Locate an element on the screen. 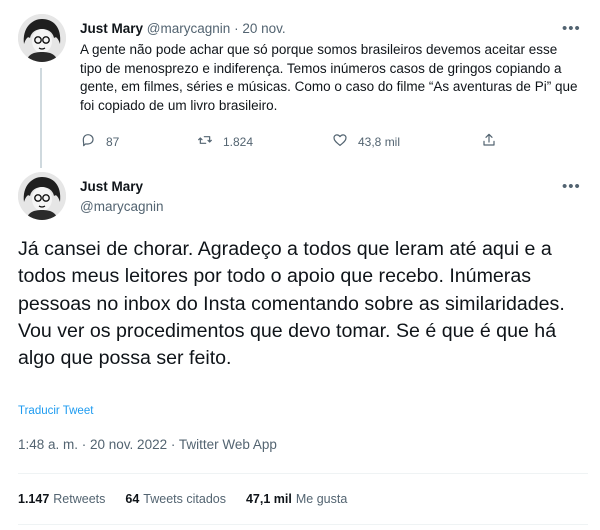  retweets-stat: 1.147 Retweets is located at coordinates (61, 499).